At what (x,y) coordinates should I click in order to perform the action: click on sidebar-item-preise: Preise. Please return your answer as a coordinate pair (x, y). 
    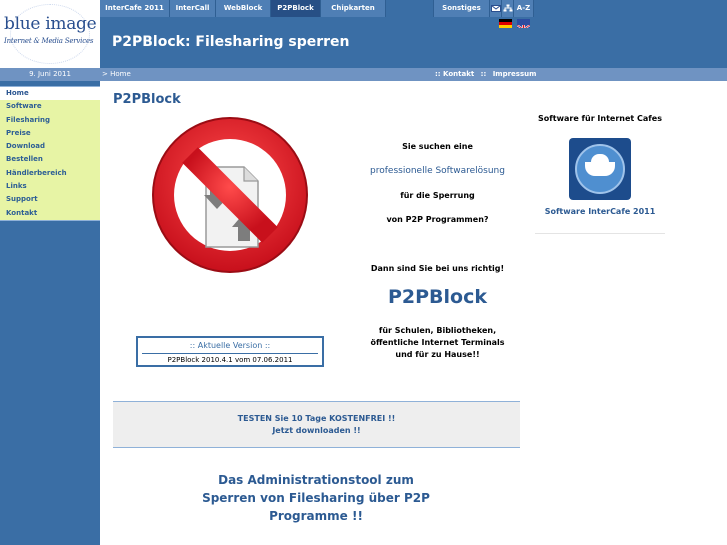
    Looking at the image, I should click on (50, 133).